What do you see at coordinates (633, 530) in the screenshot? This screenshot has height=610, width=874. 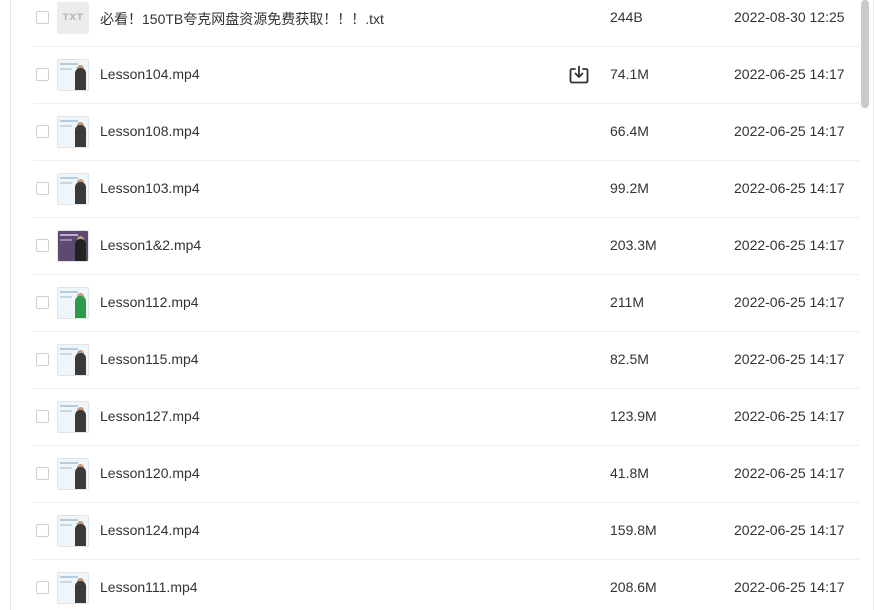 I see `file-size: 159.8M` at bounding box center [633, 530].